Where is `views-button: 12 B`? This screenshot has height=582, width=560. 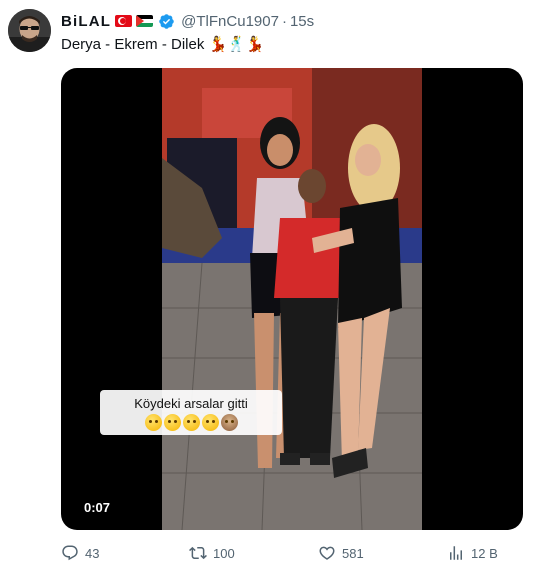
views-button: 12 B is located at coordinates (472, 553).